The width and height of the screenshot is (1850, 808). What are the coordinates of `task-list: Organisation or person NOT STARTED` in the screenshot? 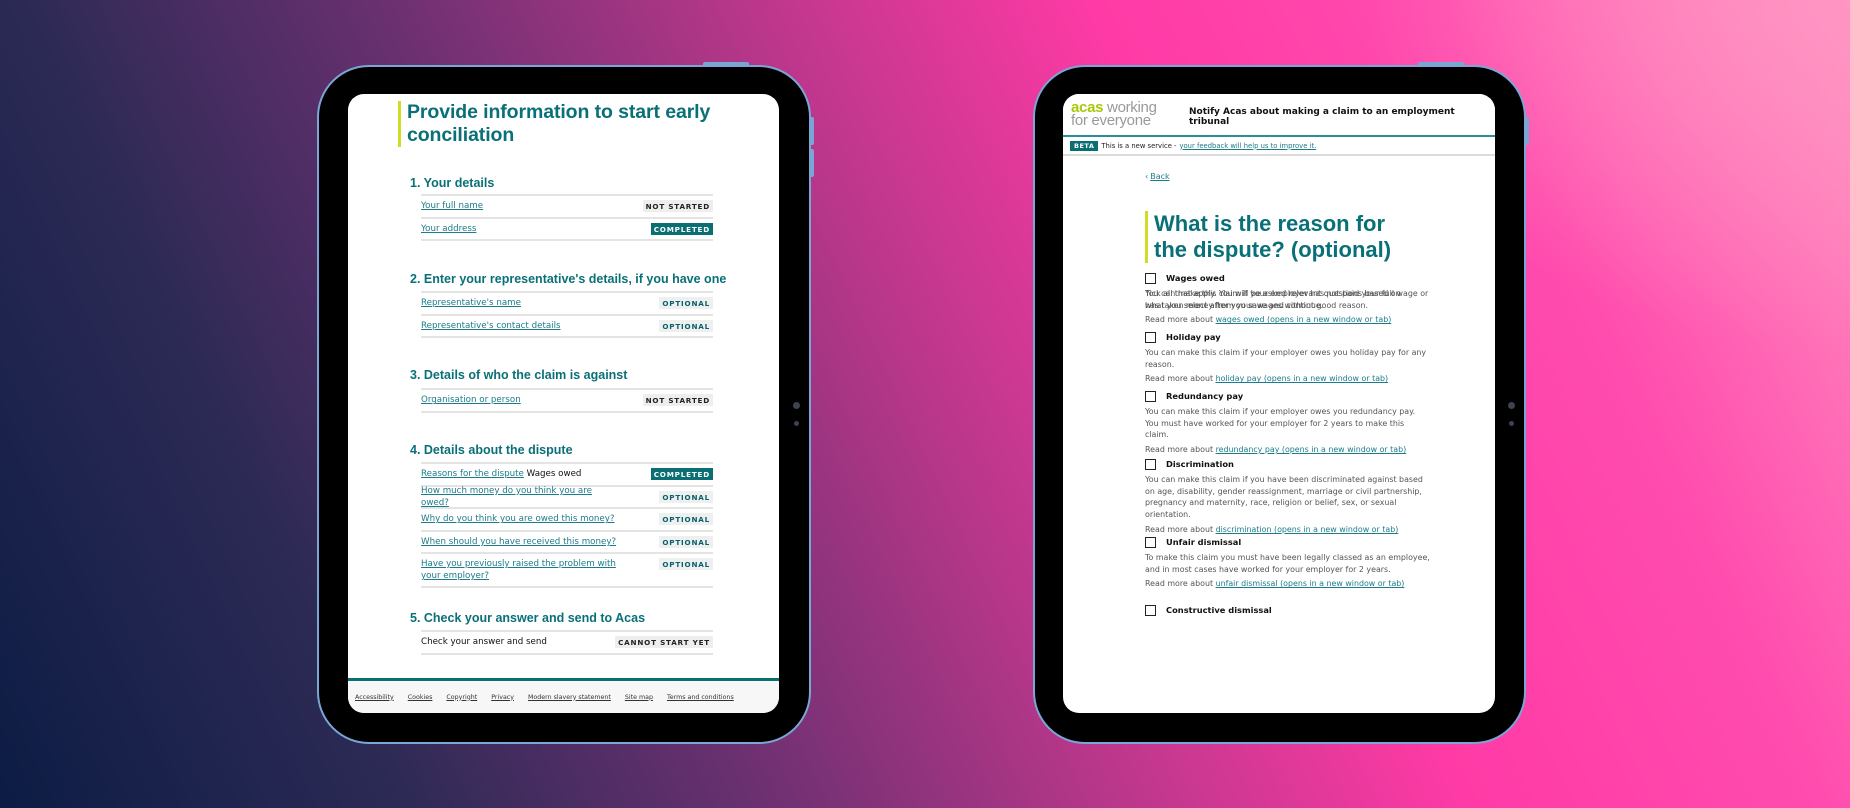 It's located at (567, 400).